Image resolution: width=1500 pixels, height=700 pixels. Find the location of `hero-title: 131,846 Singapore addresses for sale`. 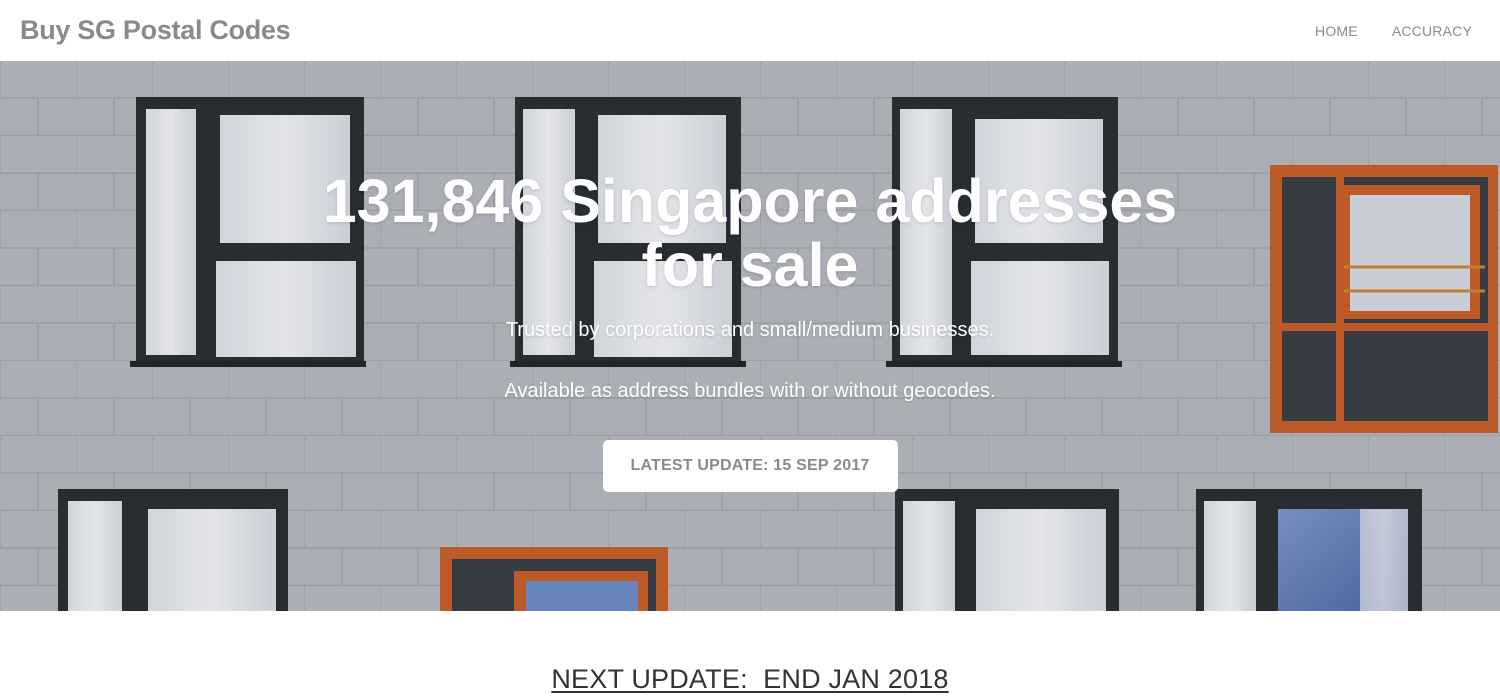

hero-title: 131,846 Singapore addresses for sale is located at coordinates (750, 233).